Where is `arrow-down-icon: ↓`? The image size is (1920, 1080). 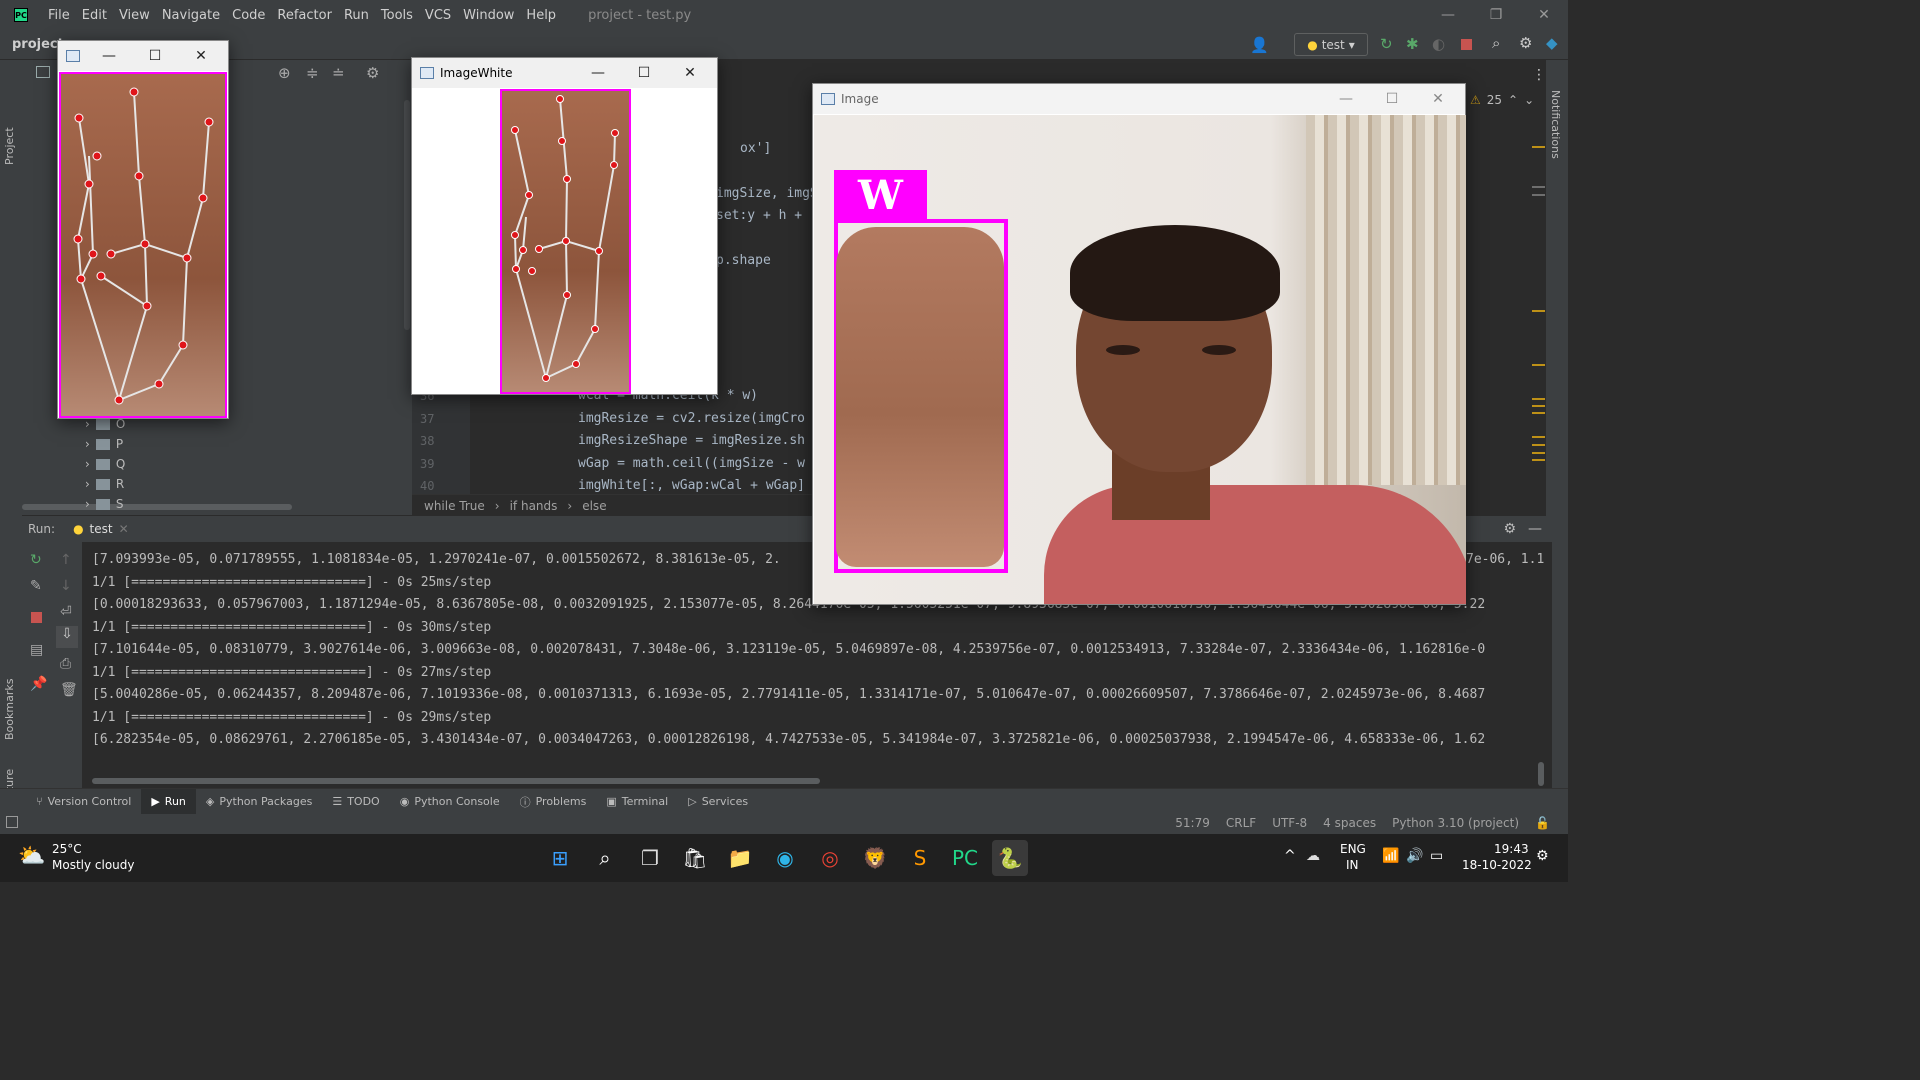 arrow-down-icon: ↓ is located at coordinates (66, 586).